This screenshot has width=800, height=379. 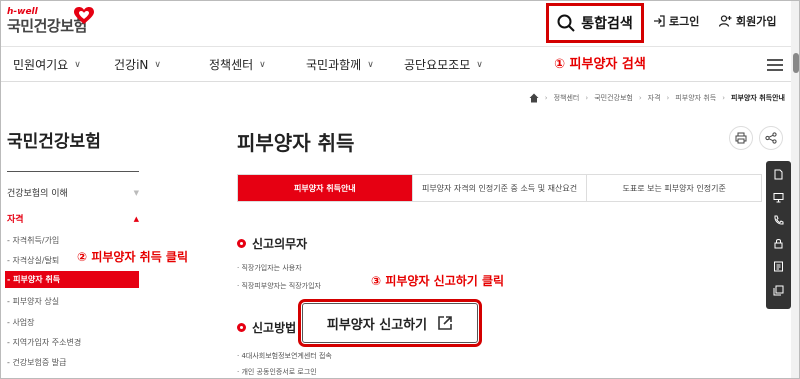 What do you see at coordinates (796, 63) in the screenshot?
I see `scrollbar-thumb` at bounding box center [796, 63].